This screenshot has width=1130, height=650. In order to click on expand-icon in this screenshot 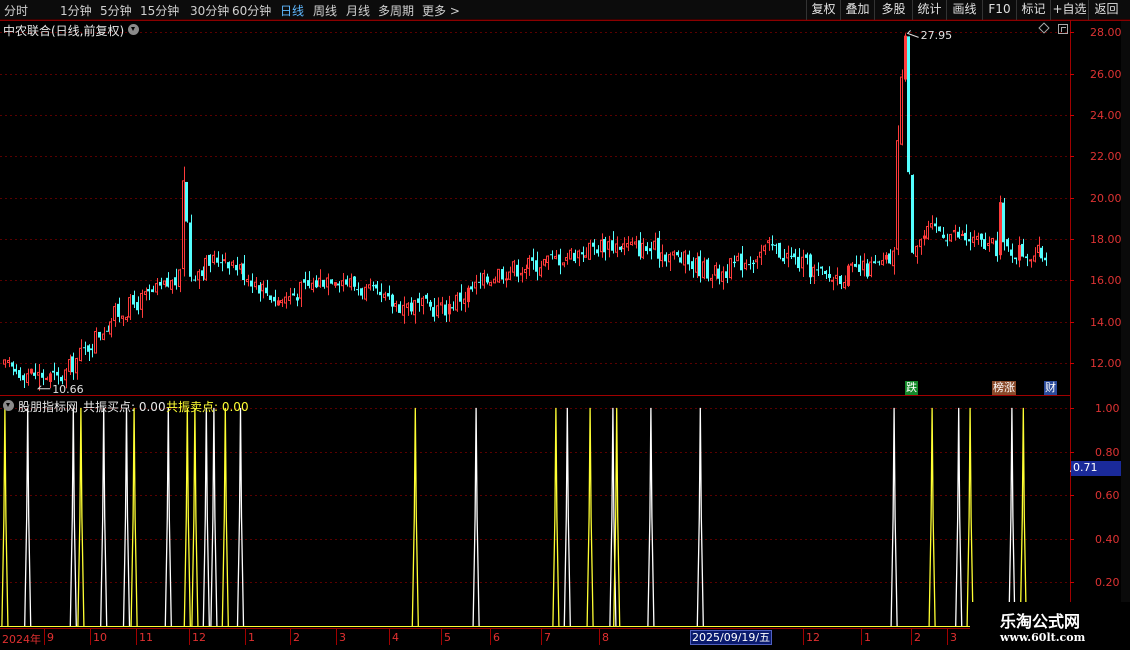, I will do `click(1063, 29)`.